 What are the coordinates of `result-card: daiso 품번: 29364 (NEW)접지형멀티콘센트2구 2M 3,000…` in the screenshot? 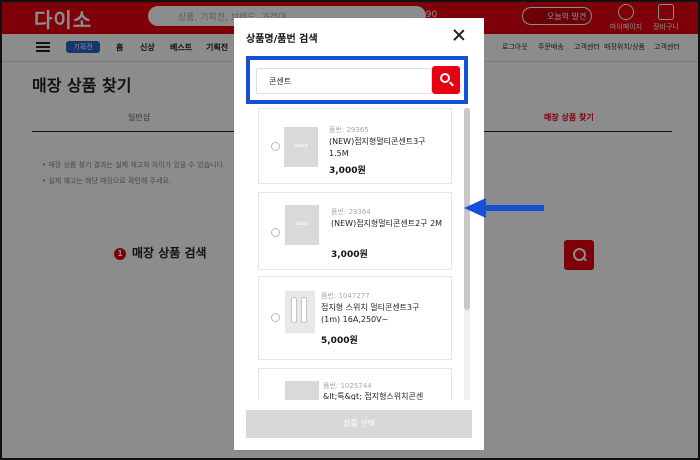 It's located at (355, 231).